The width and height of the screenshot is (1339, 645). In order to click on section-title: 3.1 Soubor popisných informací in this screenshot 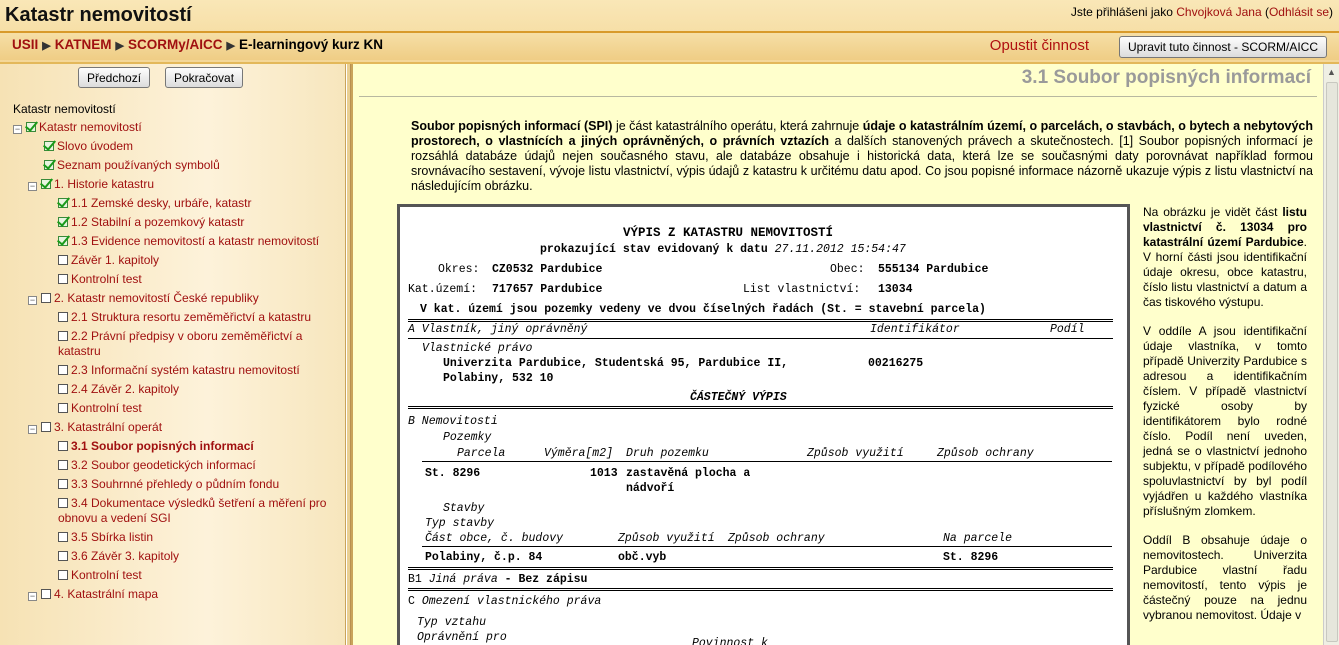, I will do `click(1166, 77)`.